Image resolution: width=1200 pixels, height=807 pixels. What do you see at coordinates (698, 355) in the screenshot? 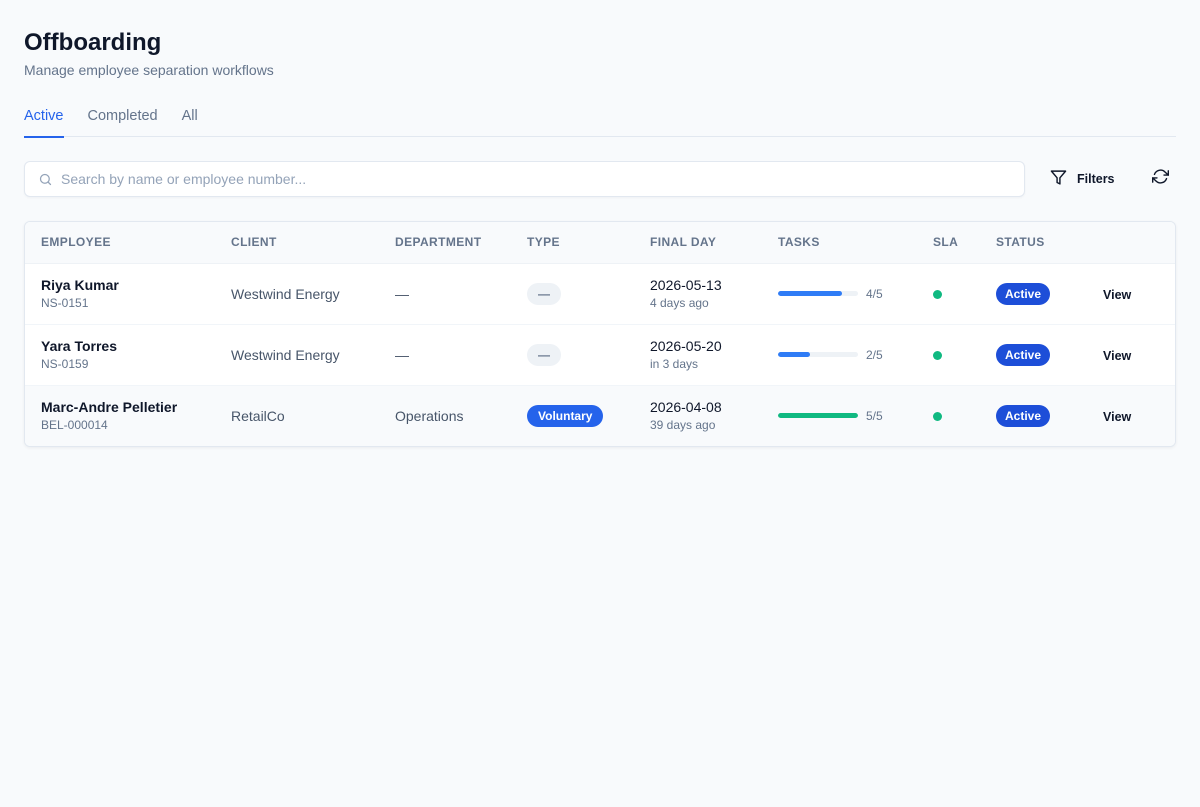
I see `final-day-cell: 2026-05-20 in 3 days` at bounding box center [698, 355].